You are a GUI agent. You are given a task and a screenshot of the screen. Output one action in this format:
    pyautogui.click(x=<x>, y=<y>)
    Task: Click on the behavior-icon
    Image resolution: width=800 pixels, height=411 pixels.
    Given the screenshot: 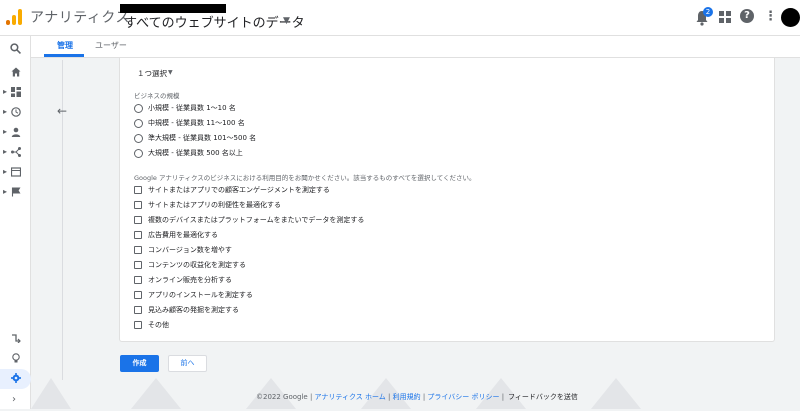 What is the action you would take?
    pyautogui.click(x=16, y=172)
    